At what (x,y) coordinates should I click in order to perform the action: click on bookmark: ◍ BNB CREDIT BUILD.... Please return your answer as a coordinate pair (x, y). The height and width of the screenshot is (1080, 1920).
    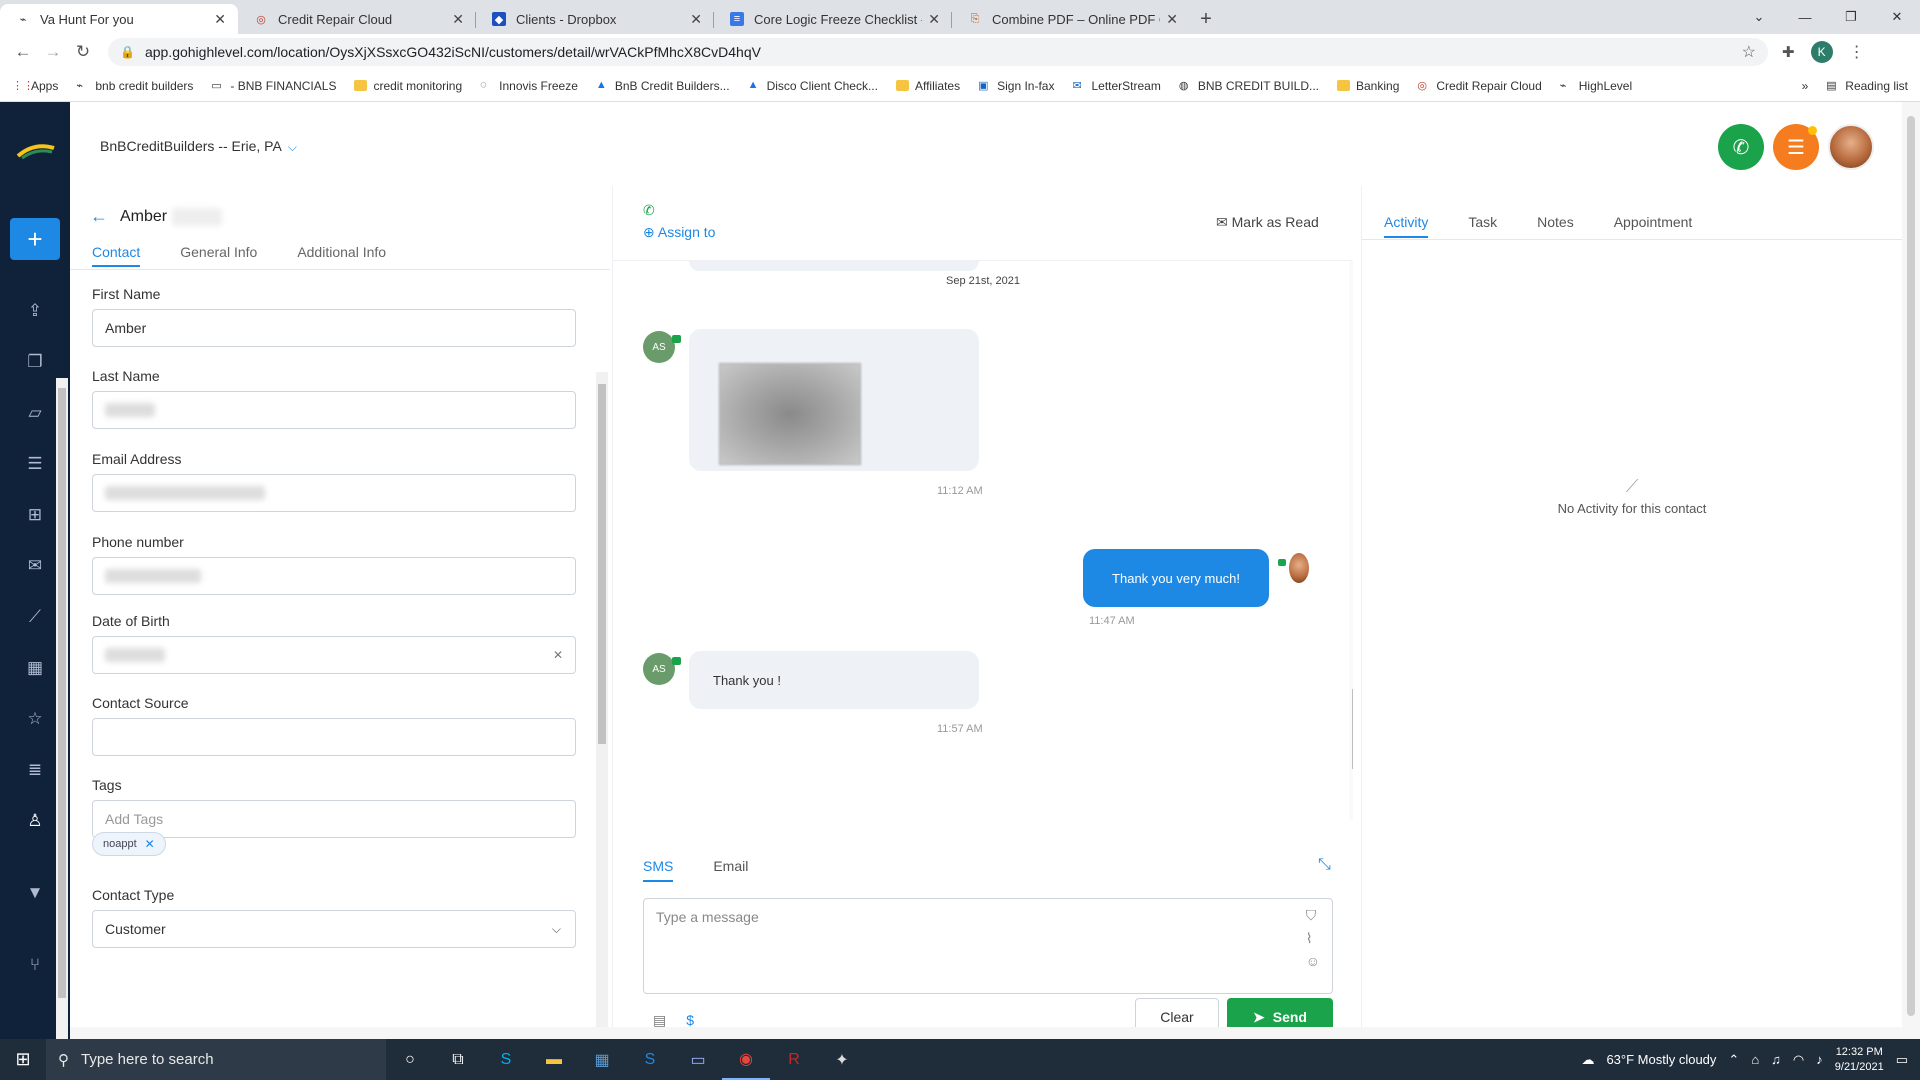
    Looking at the image, I should click on (1249, 86).